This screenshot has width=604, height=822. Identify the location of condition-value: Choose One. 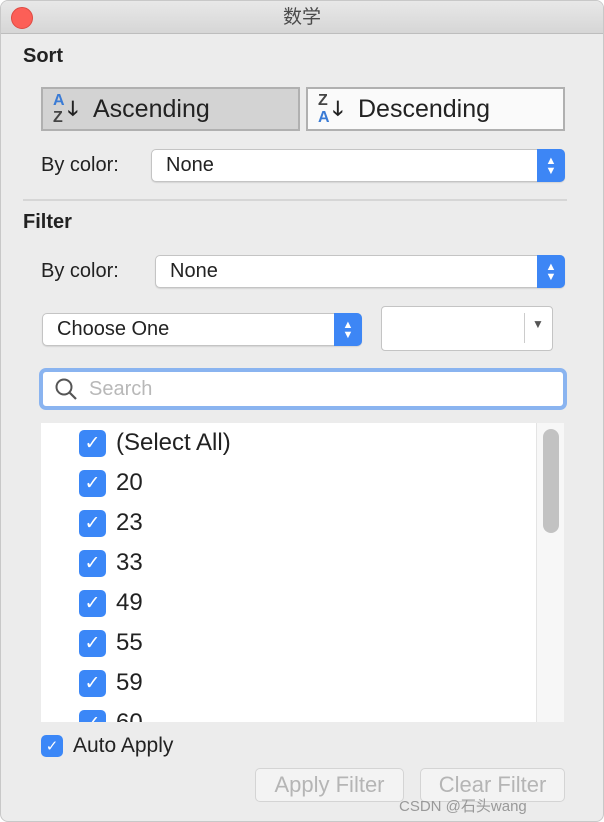
(113, 329).